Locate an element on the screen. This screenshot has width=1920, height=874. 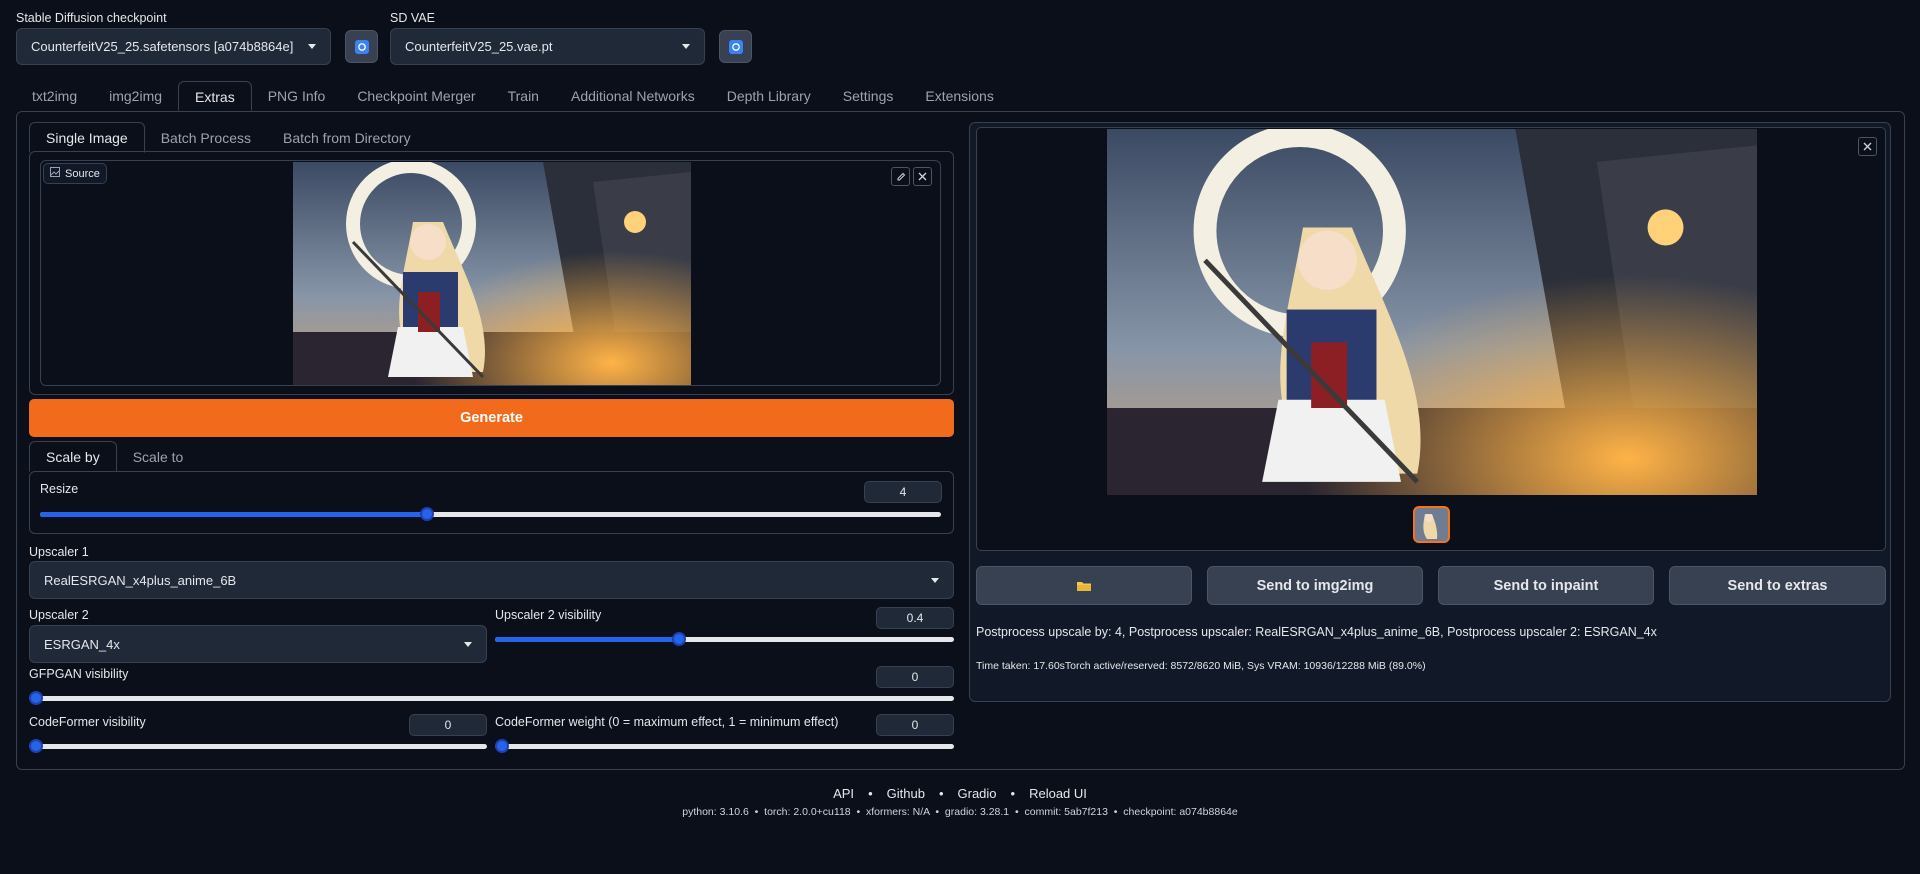
edit-image-button is located at coordinates (900, 176).